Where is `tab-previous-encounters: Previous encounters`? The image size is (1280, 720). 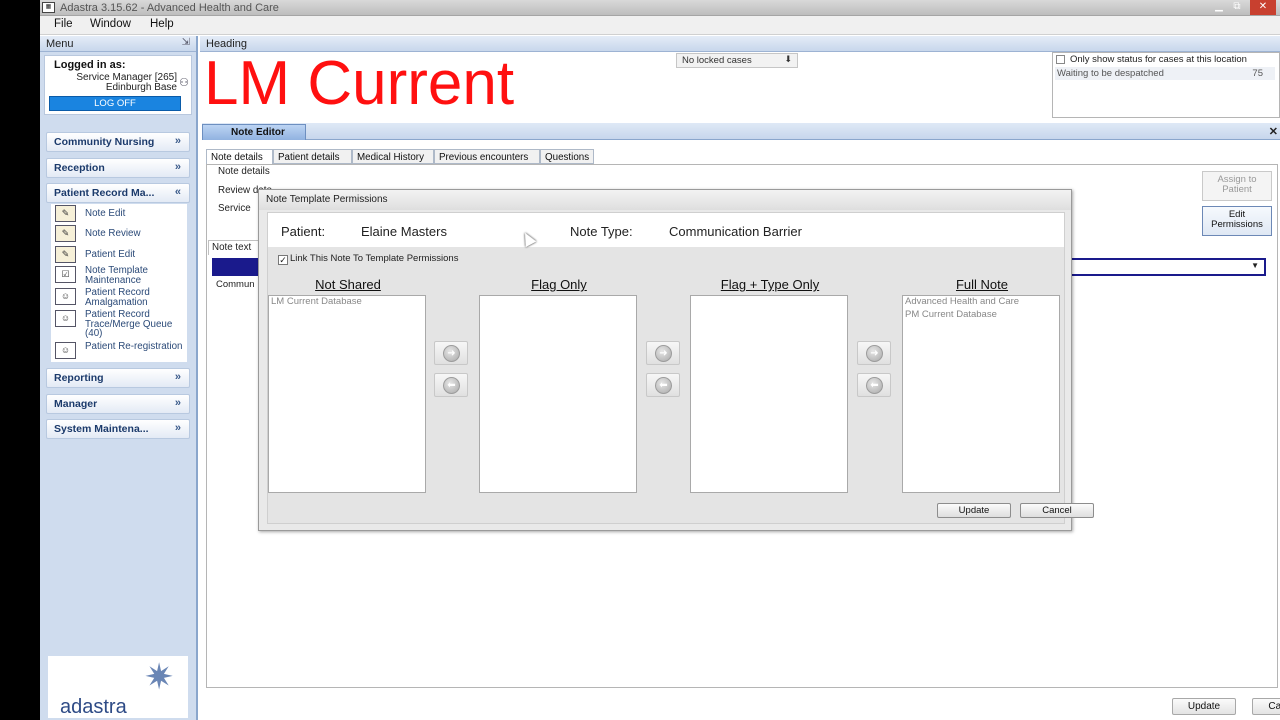 tab-previous-encounters: Previous encounters is located at coordinates (487, 156).